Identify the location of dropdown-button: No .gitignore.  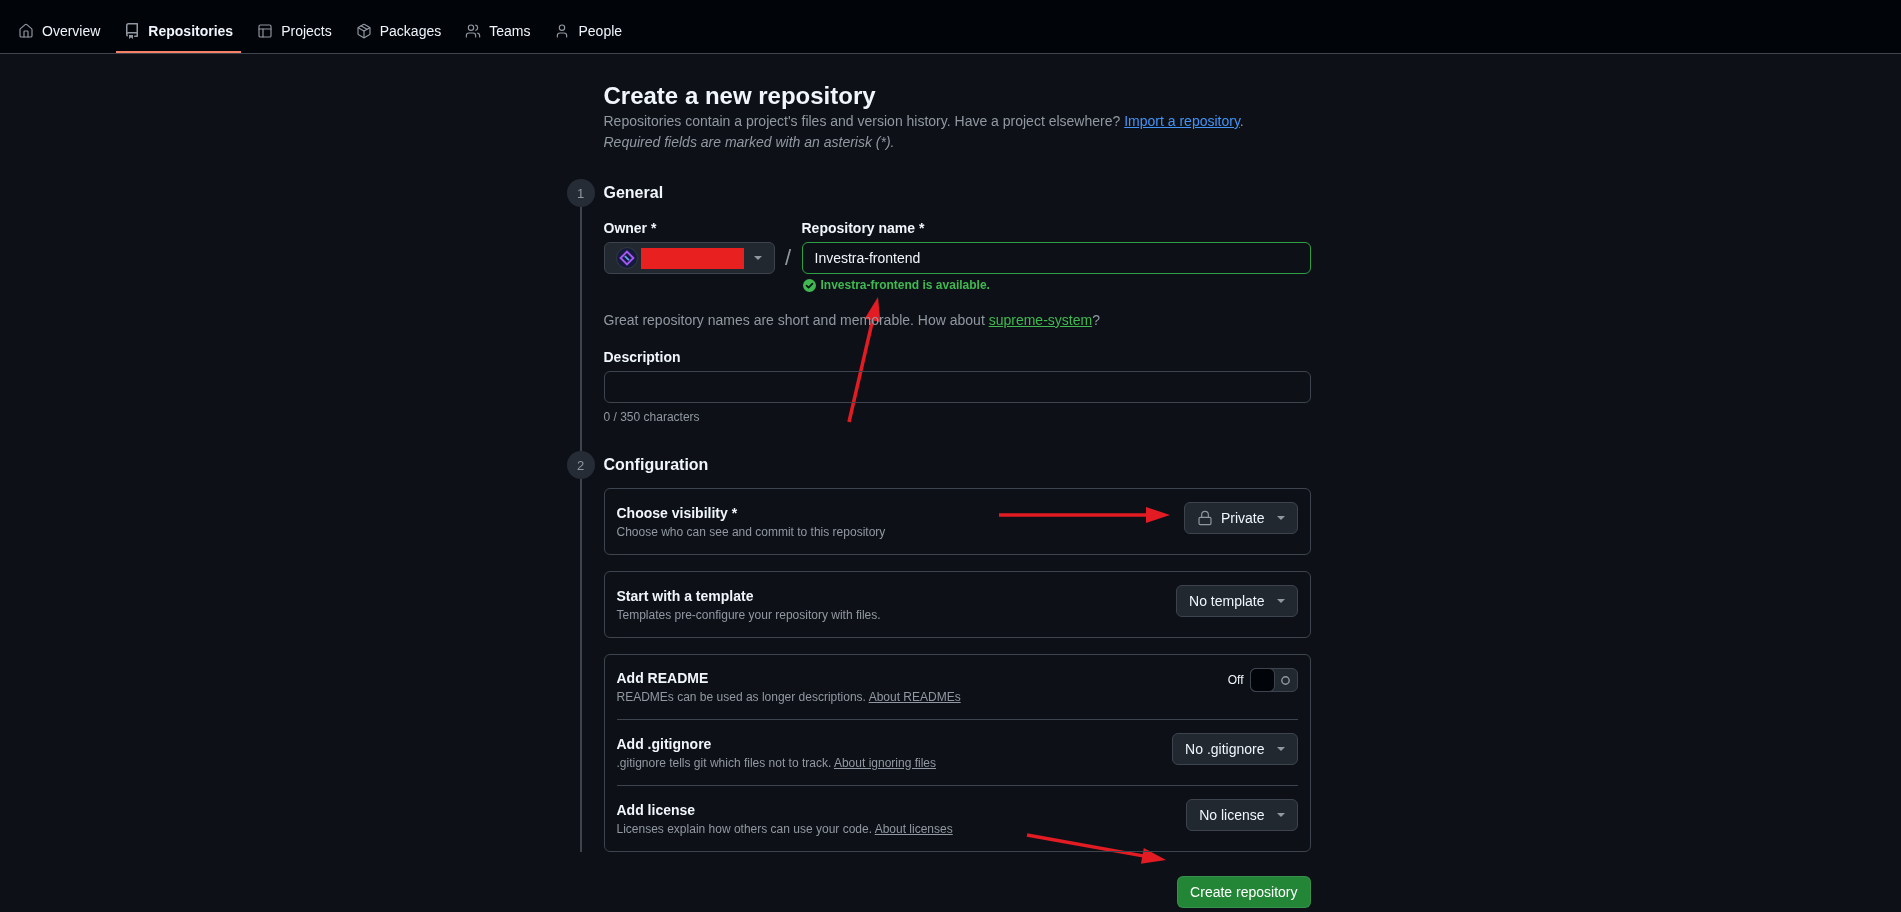
(1235, 749).